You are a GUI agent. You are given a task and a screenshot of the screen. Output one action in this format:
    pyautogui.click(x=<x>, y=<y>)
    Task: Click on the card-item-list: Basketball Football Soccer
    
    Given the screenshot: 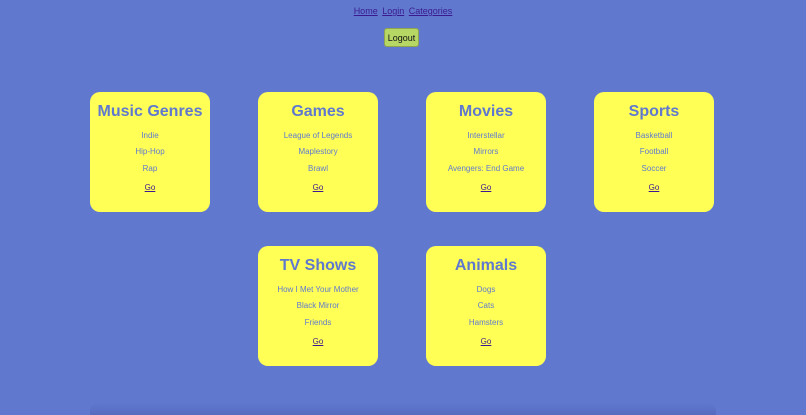 What is the action you would take?
    pyautogui.click(x=654, y=152)
    